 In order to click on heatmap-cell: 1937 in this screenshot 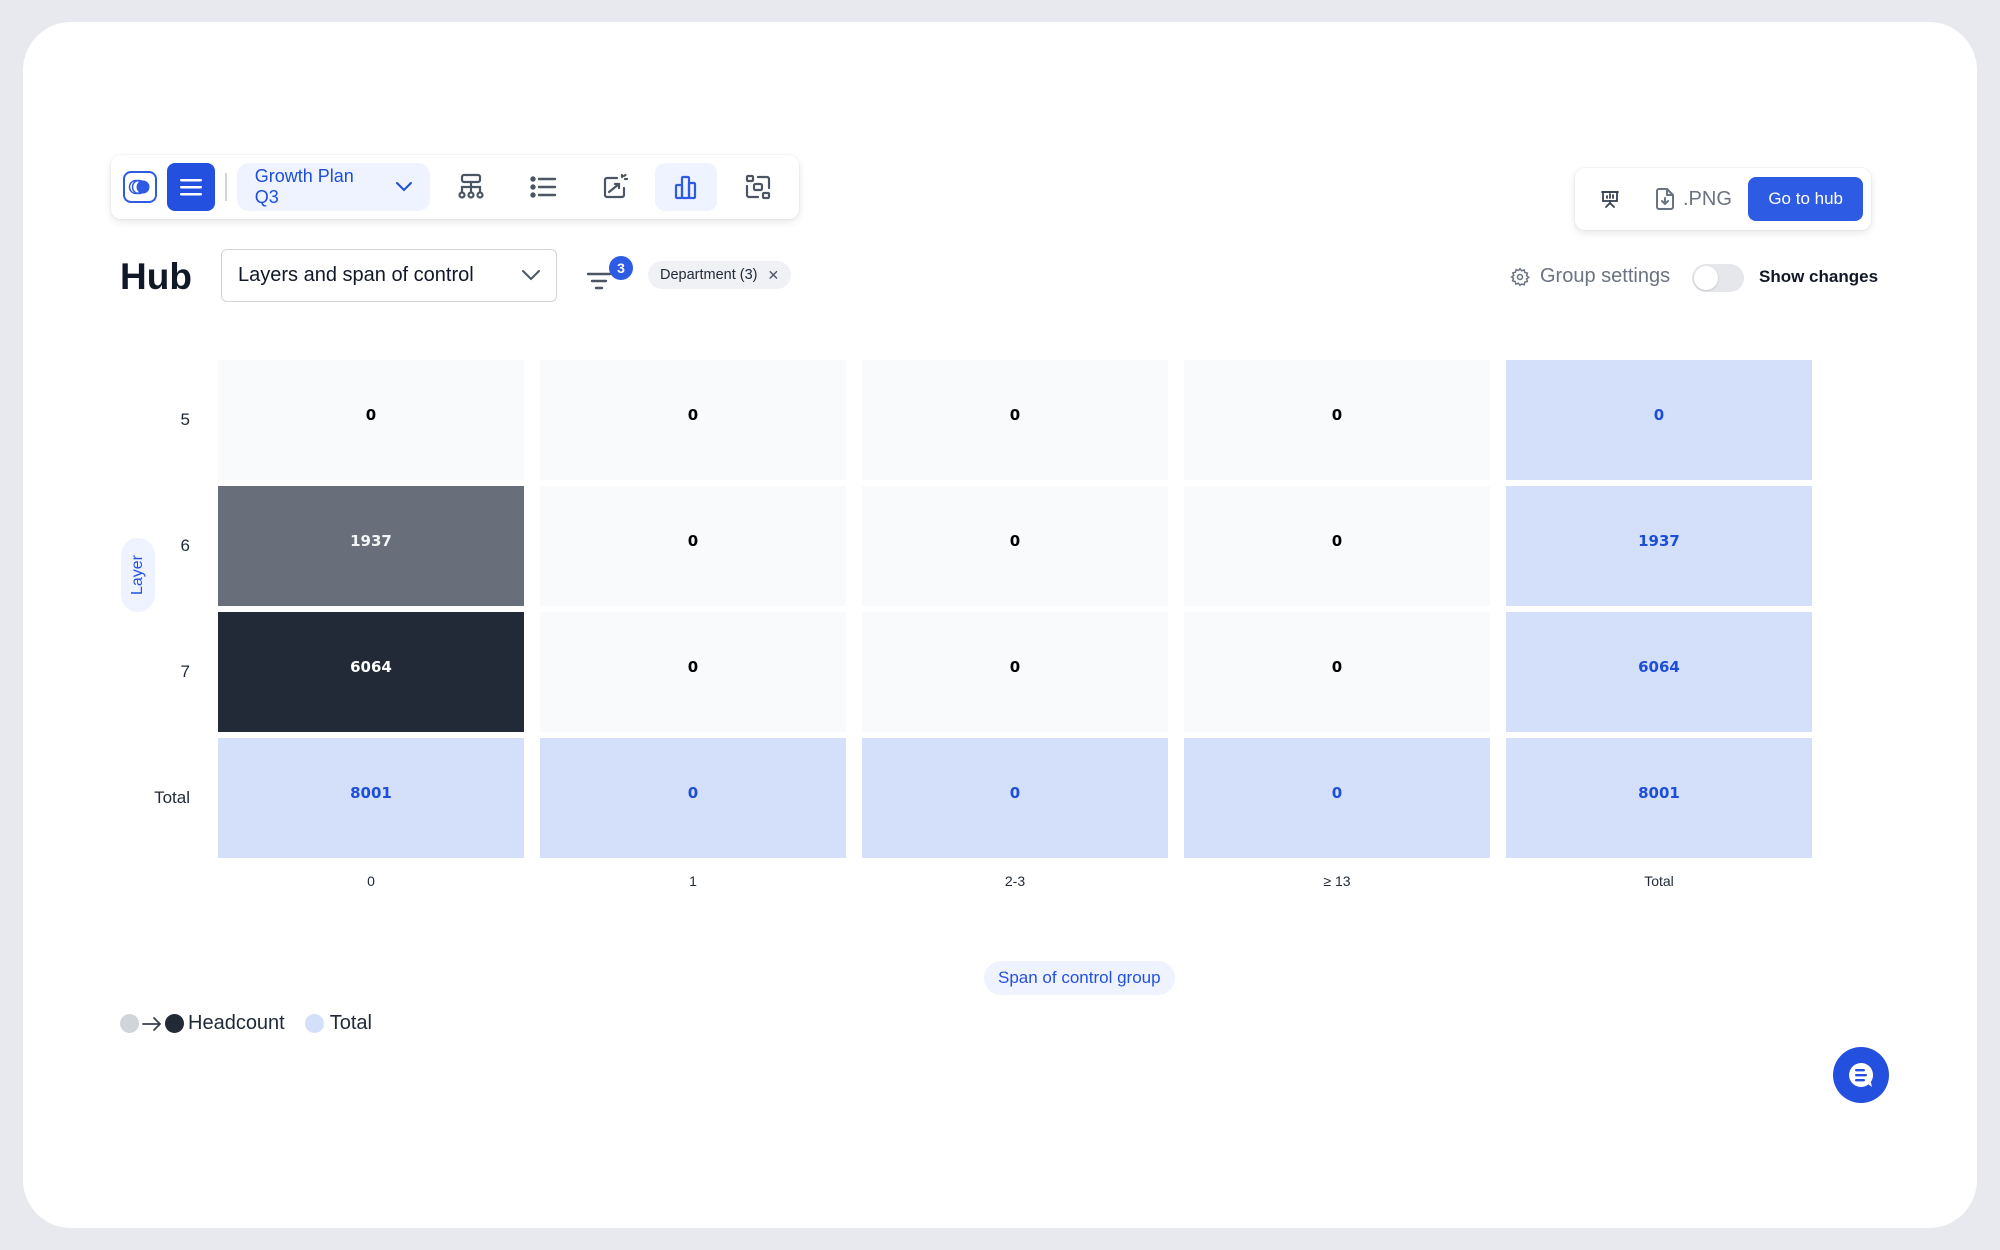, I will do `click(371, 546)`.